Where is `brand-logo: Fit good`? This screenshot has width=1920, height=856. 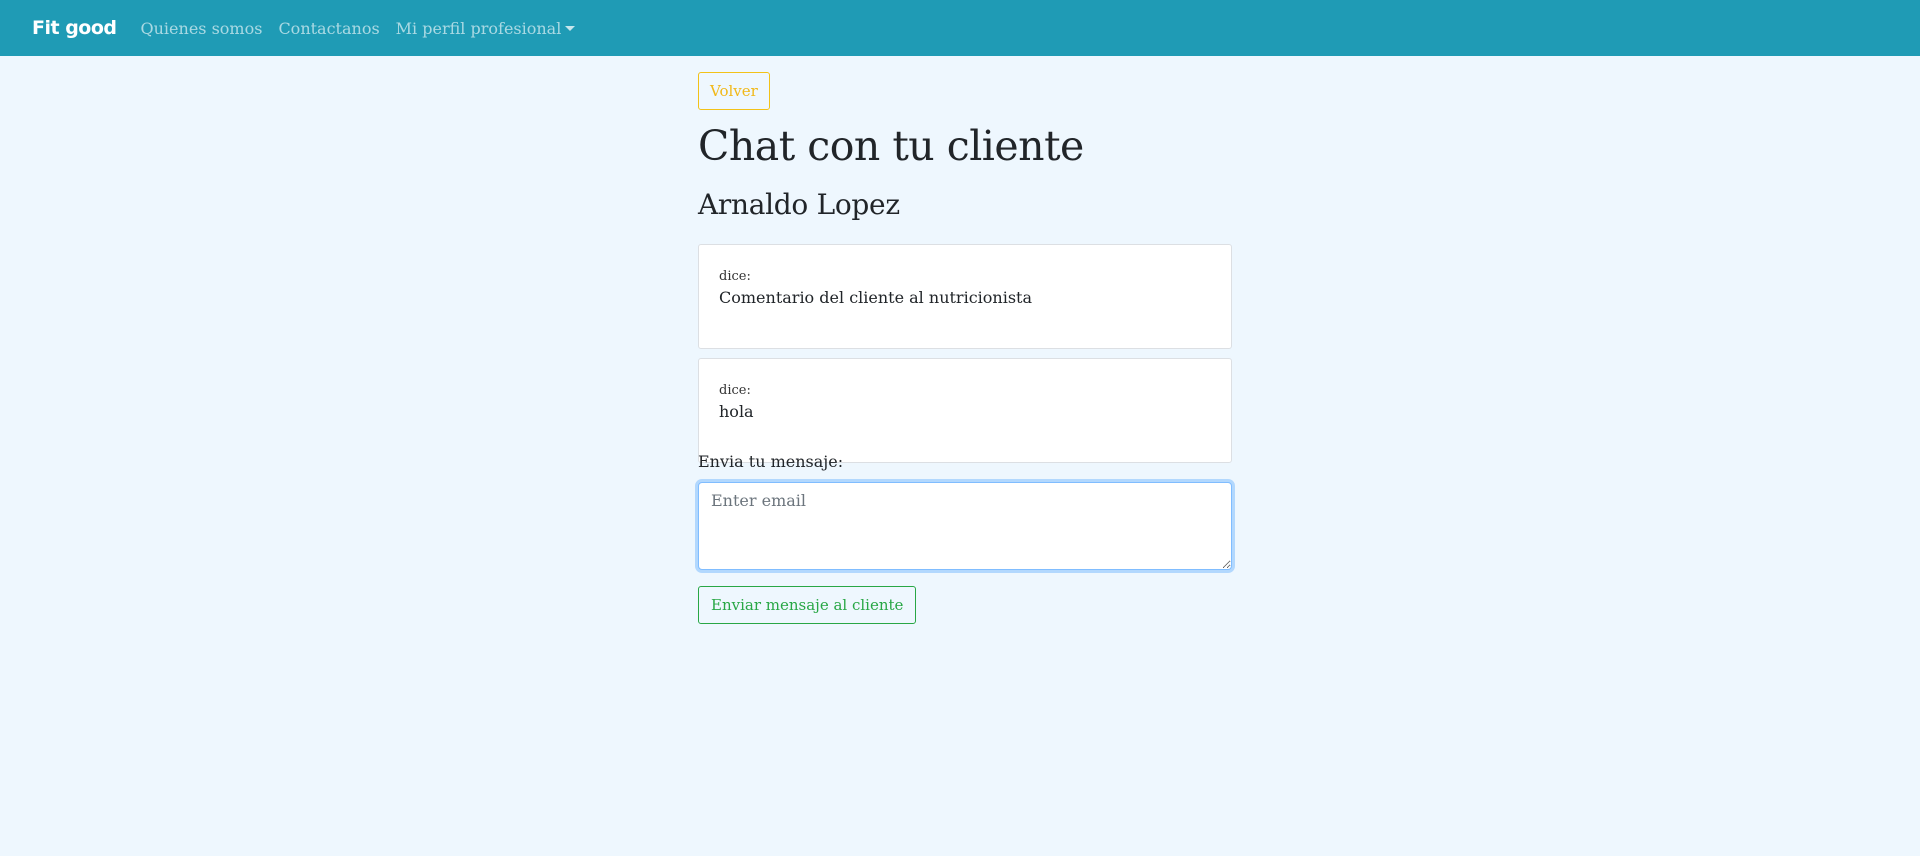
brand-logo: Fit good is located at coordinates (74, 28).